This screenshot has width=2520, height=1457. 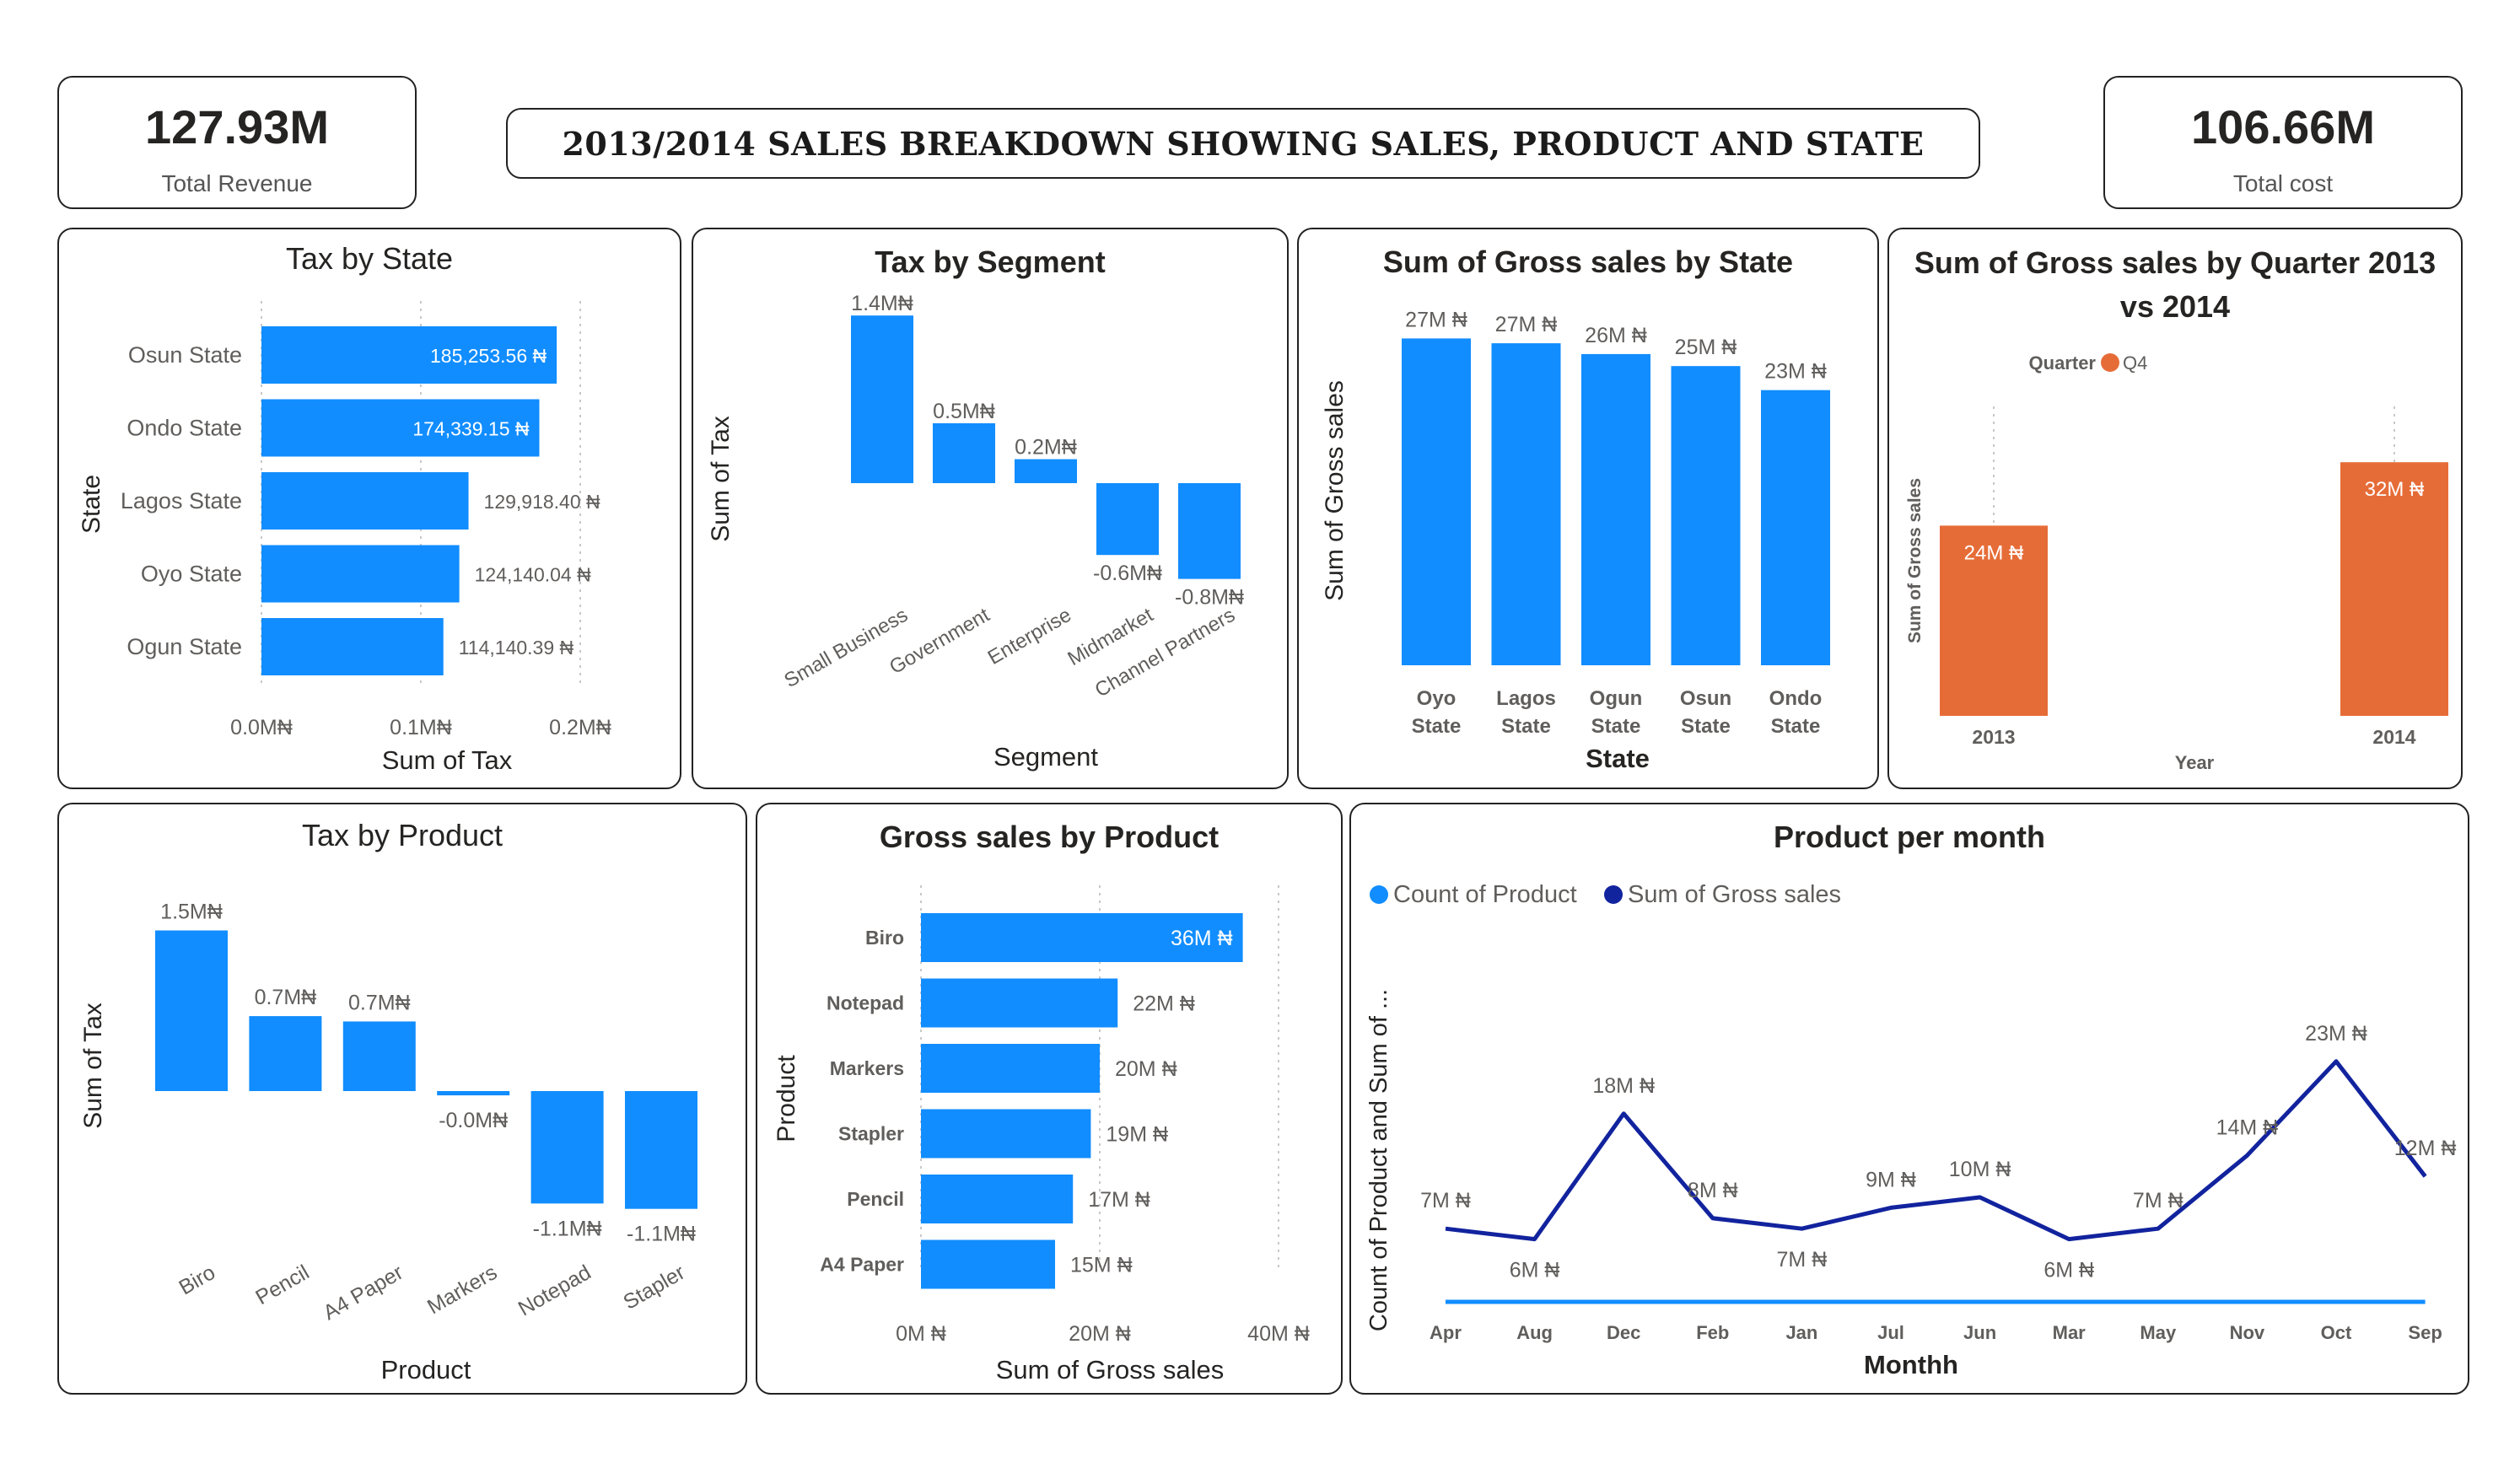 I want to click on data-label: 0.2M₦, so click(x=1046, y=448).